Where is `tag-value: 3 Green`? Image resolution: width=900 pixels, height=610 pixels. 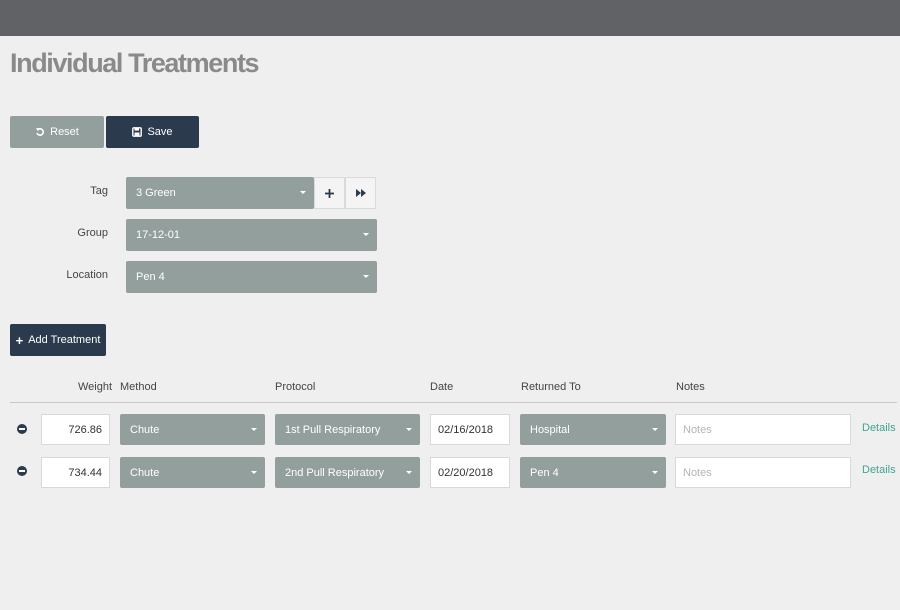
tag-value: 3 Green is located at coordinates (156, 193).